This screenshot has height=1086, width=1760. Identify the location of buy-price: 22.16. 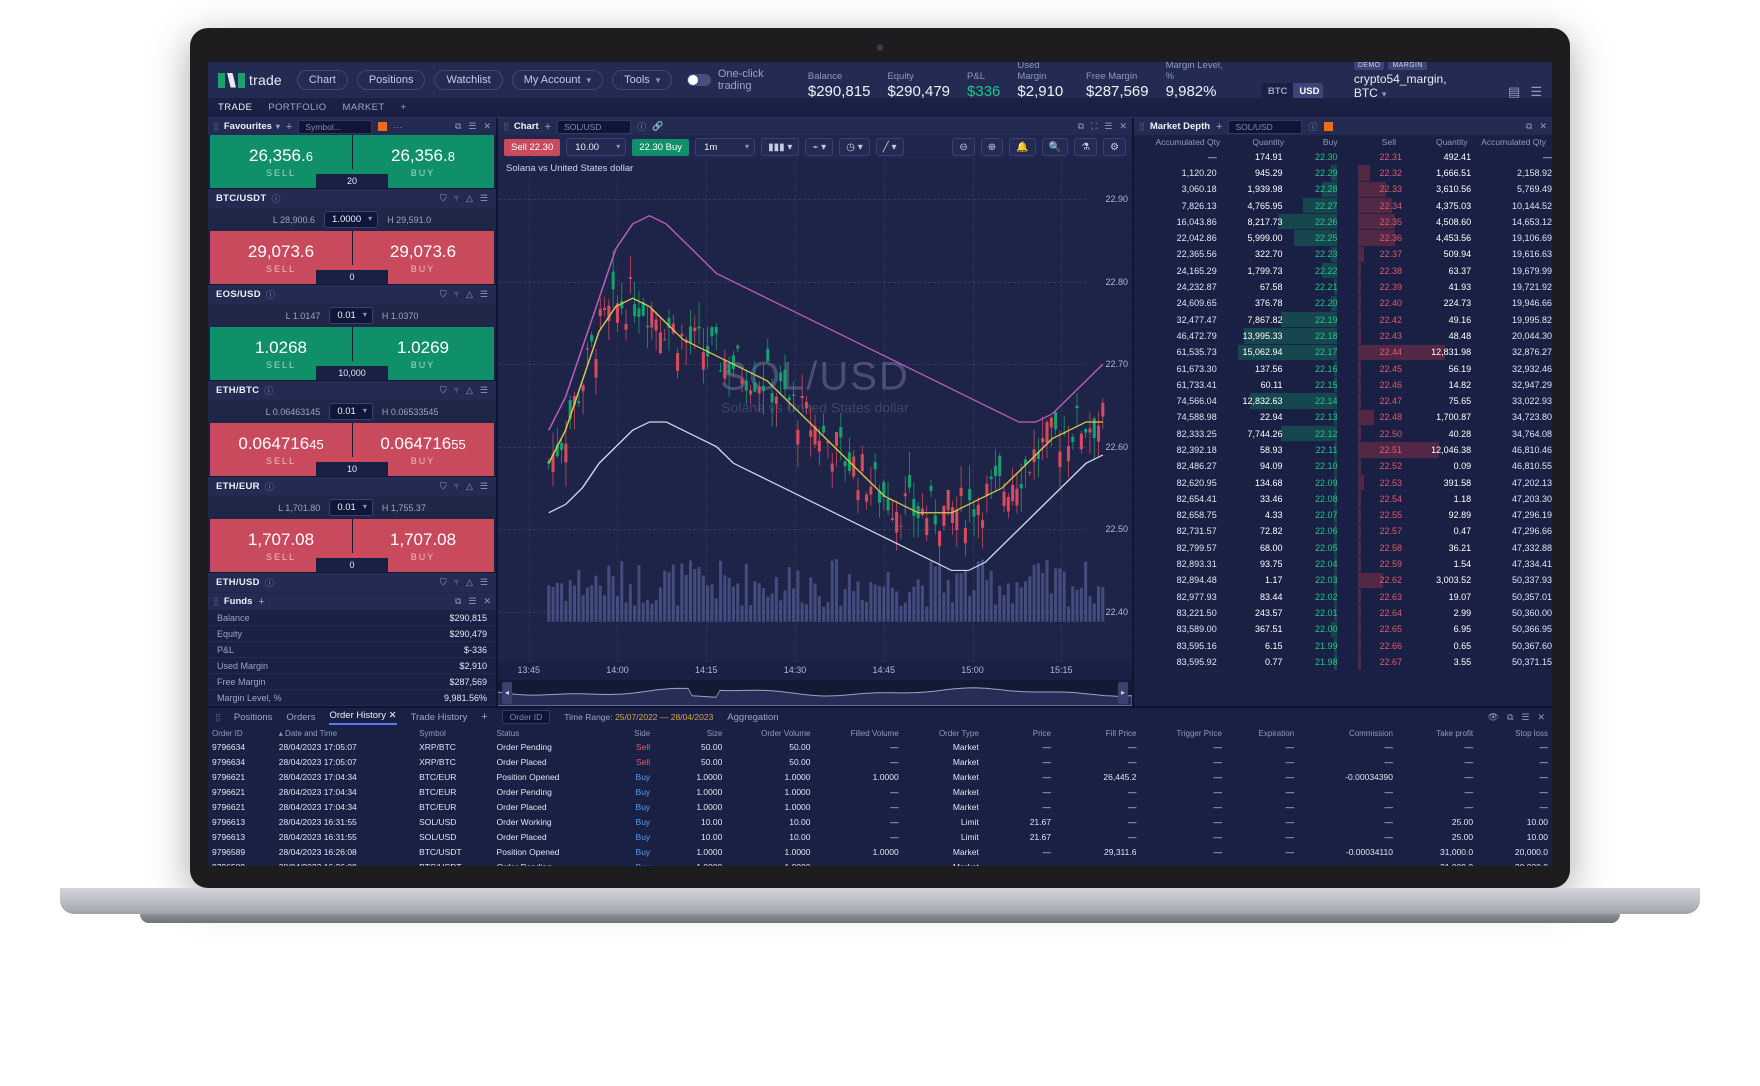
(1318, 369).